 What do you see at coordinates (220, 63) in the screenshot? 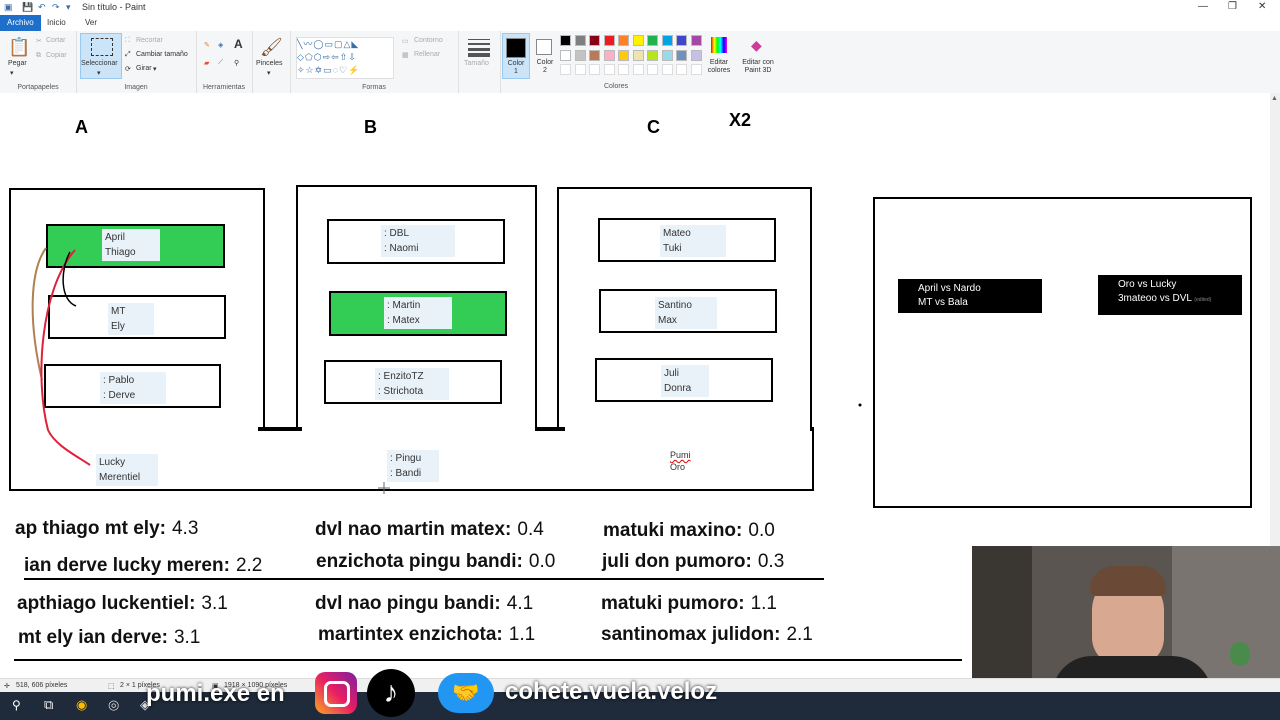
I see `color-picker-icon: ⟋` at bounding box center [220, 63].